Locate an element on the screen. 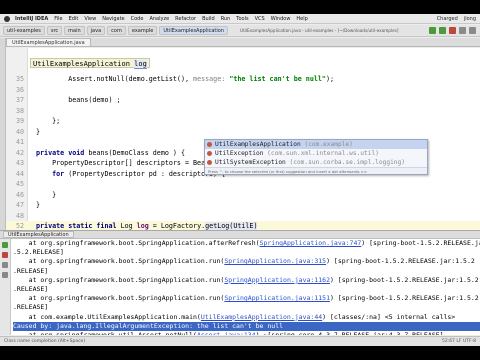 This screenshot has width=480, height=360. code-token: notNull is located at coordinates (110, 79).